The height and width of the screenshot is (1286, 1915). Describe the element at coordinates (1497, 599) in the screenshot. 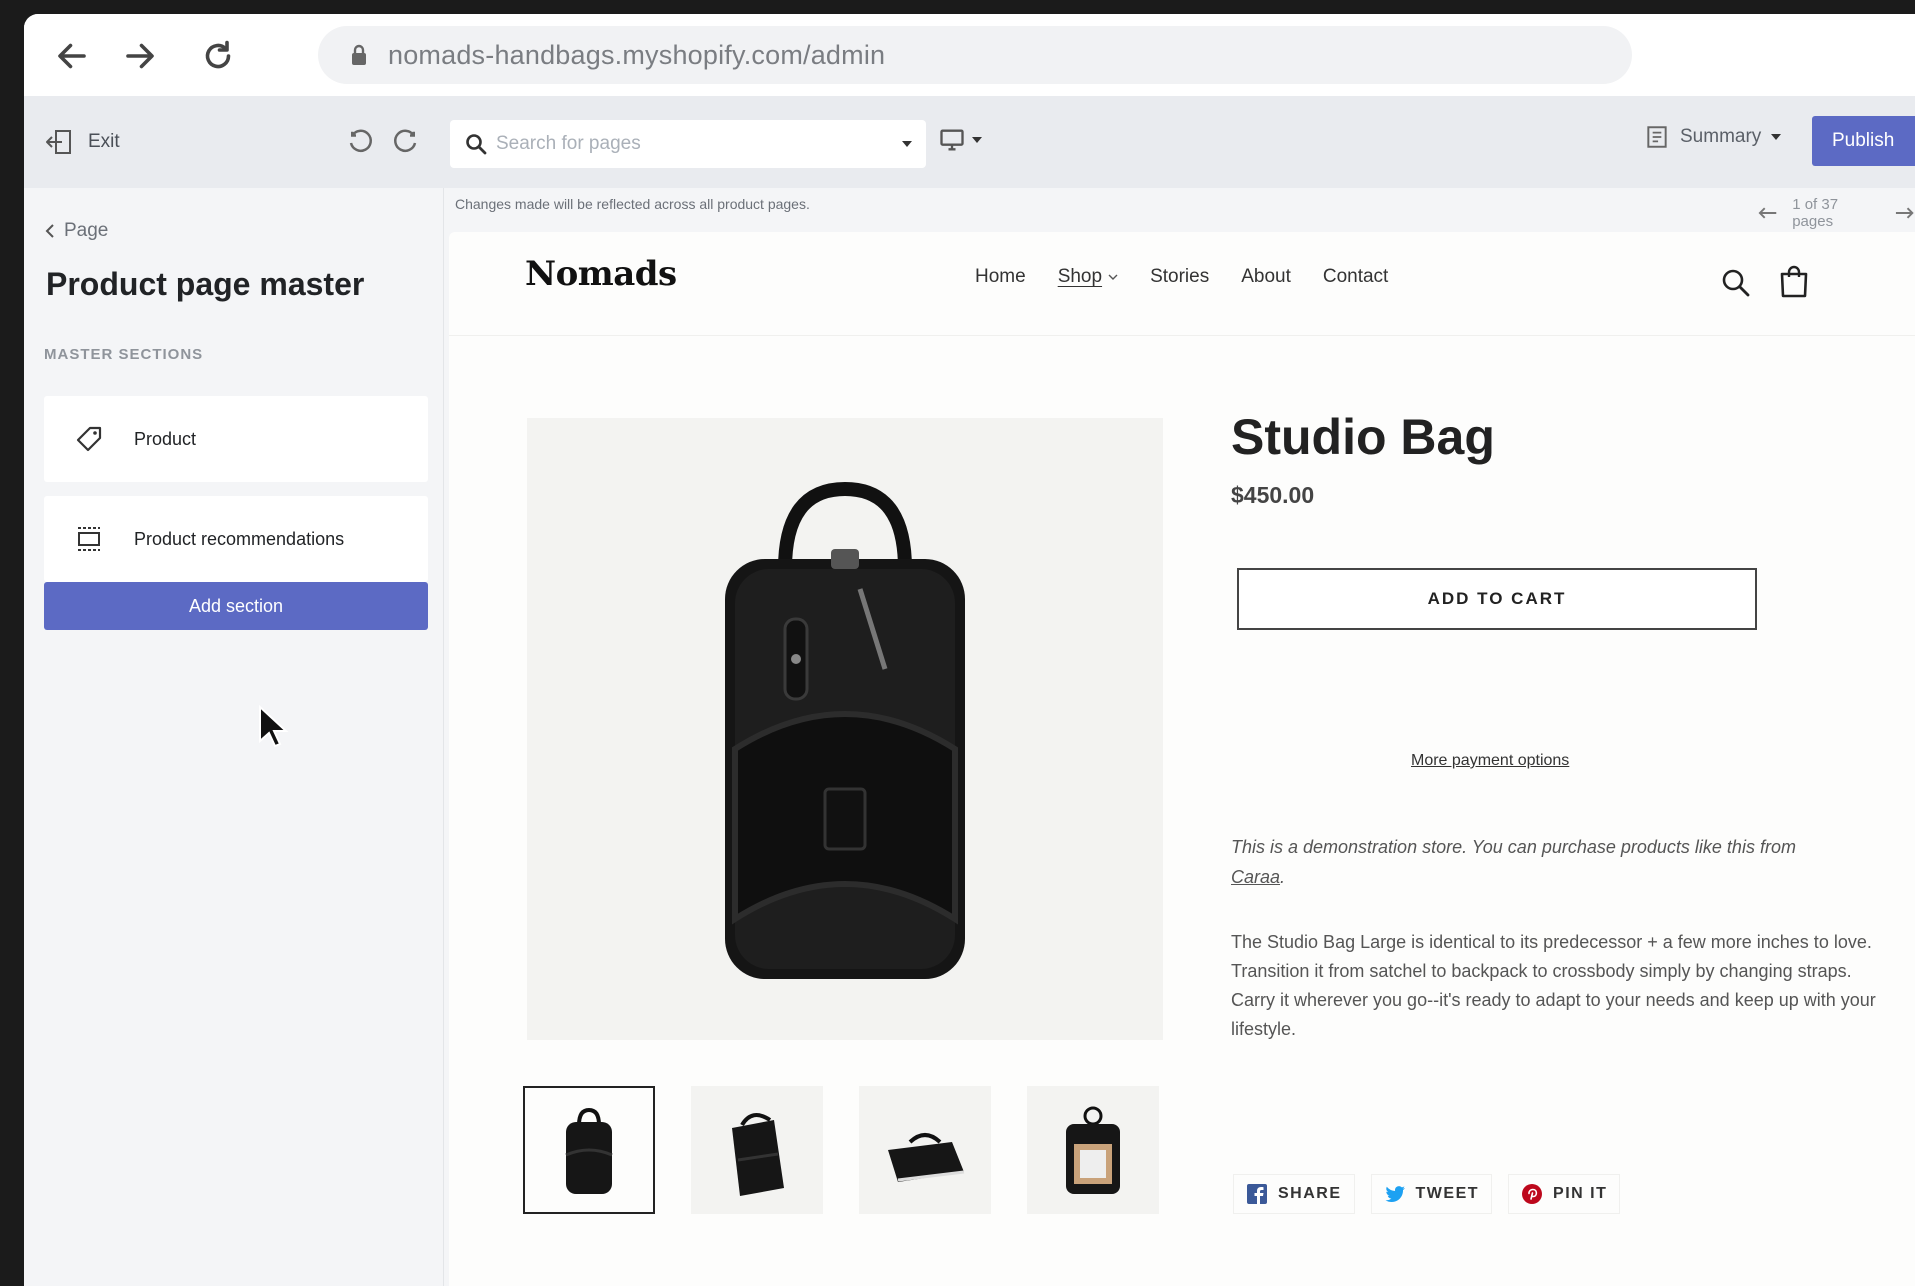

I see `add-to-cart-button: ADD TO CART` at that location.